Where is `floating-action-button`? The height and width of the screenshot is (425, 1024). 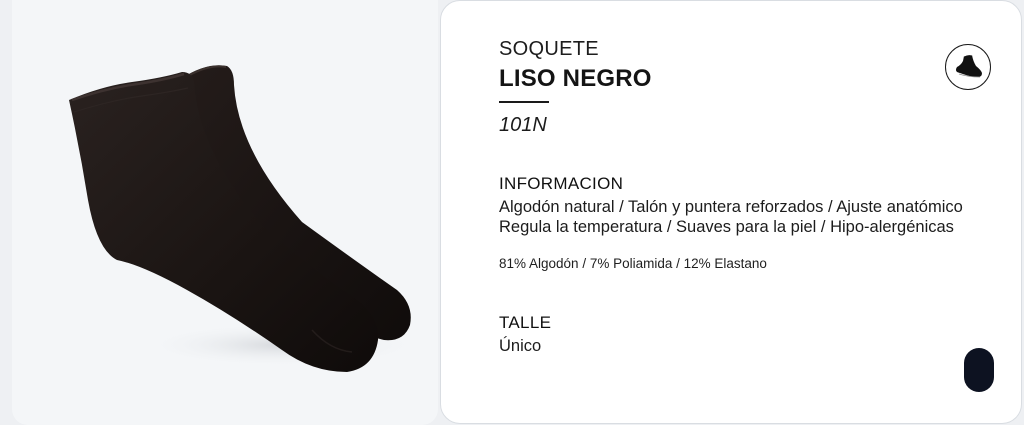
floating-action-button is located at coordinates (979, 370).